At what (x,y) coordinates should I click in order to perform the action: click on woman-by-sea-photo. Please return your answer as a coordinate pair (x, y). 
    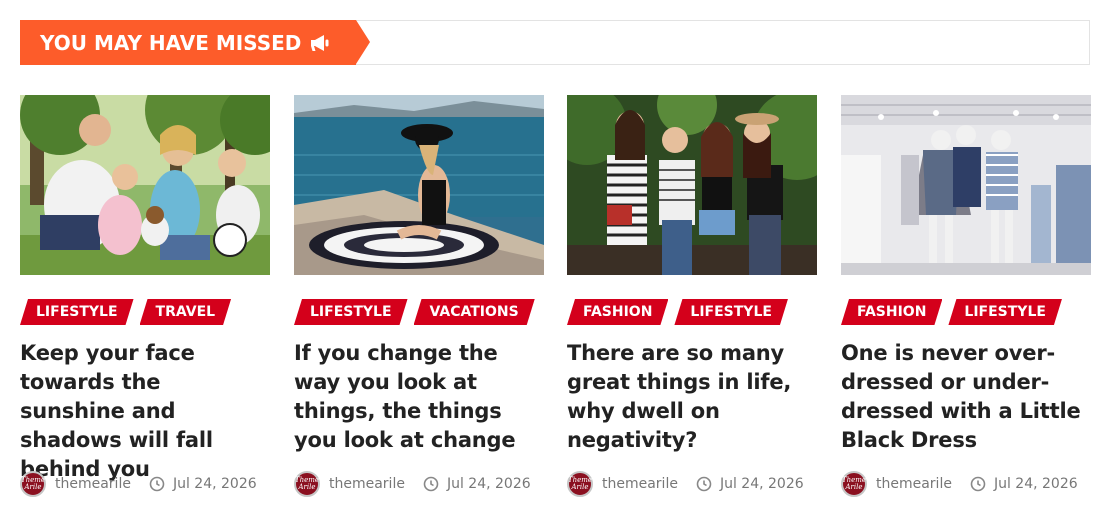
    Looking at the image, I should click on (419, 185).